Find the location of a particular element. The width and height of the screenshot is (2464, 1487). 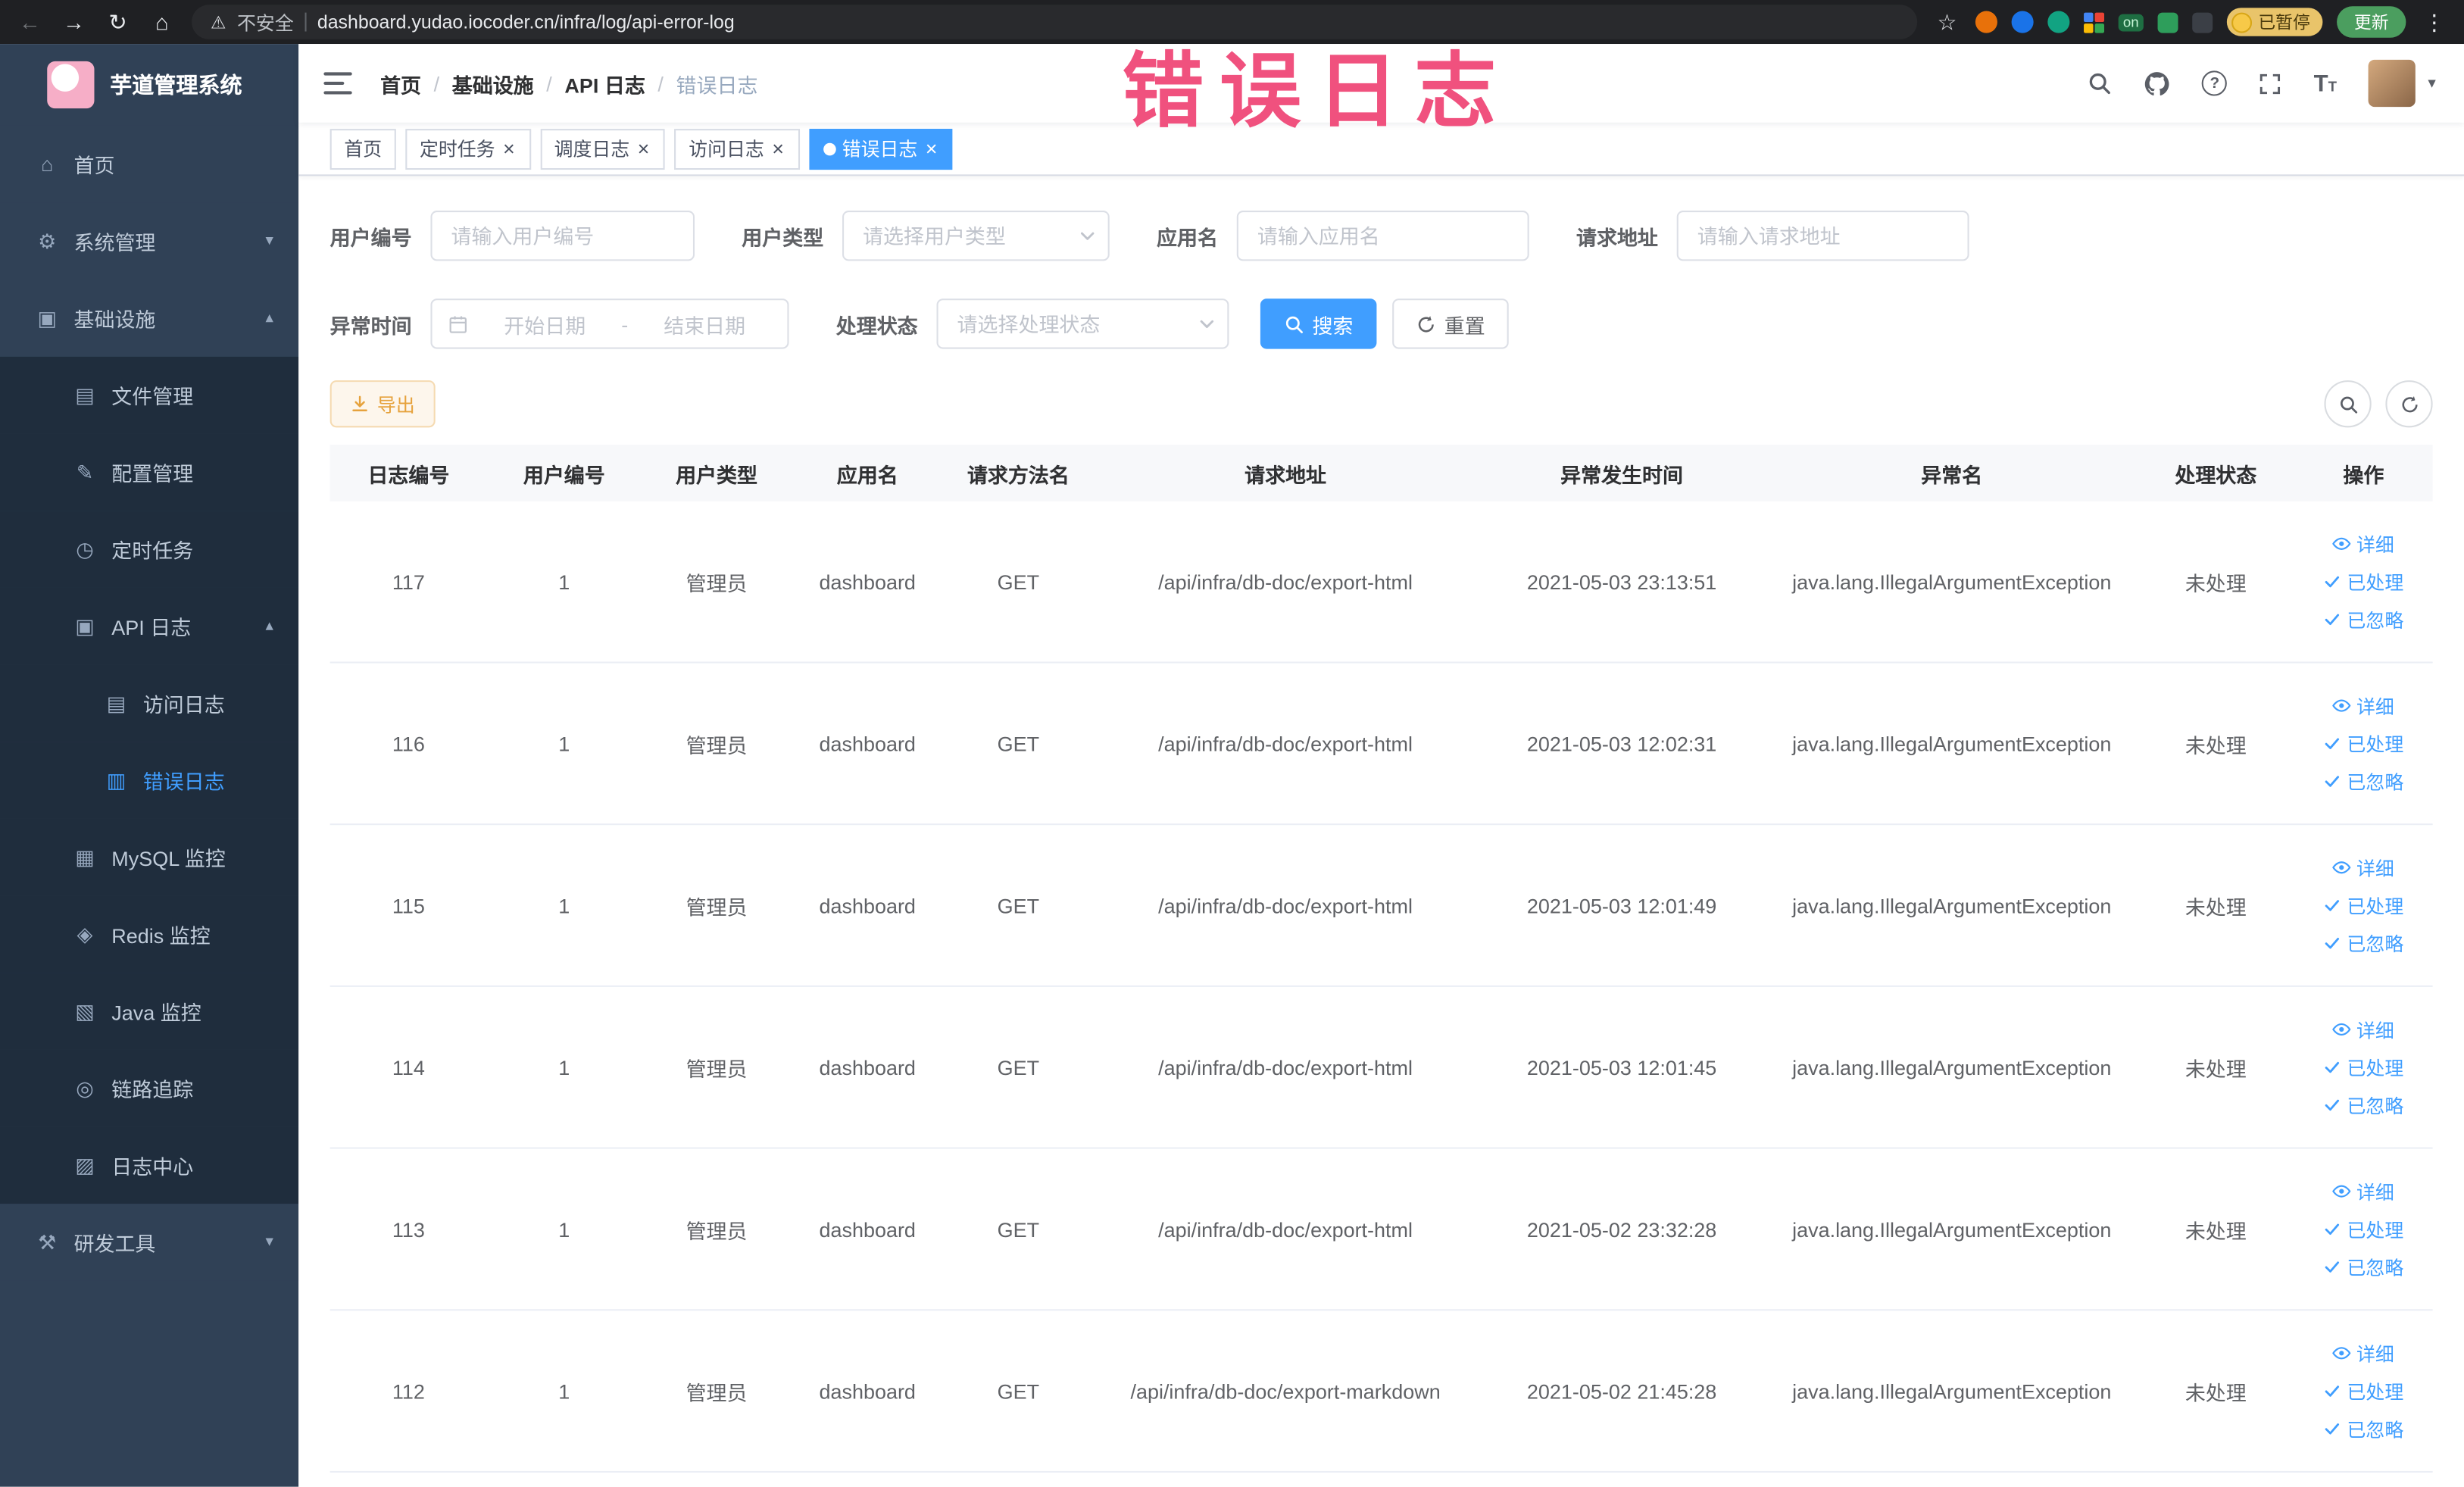

cell-exception-time: 2021-05-03 12:01:49 is located at coordinates (1621, 905).